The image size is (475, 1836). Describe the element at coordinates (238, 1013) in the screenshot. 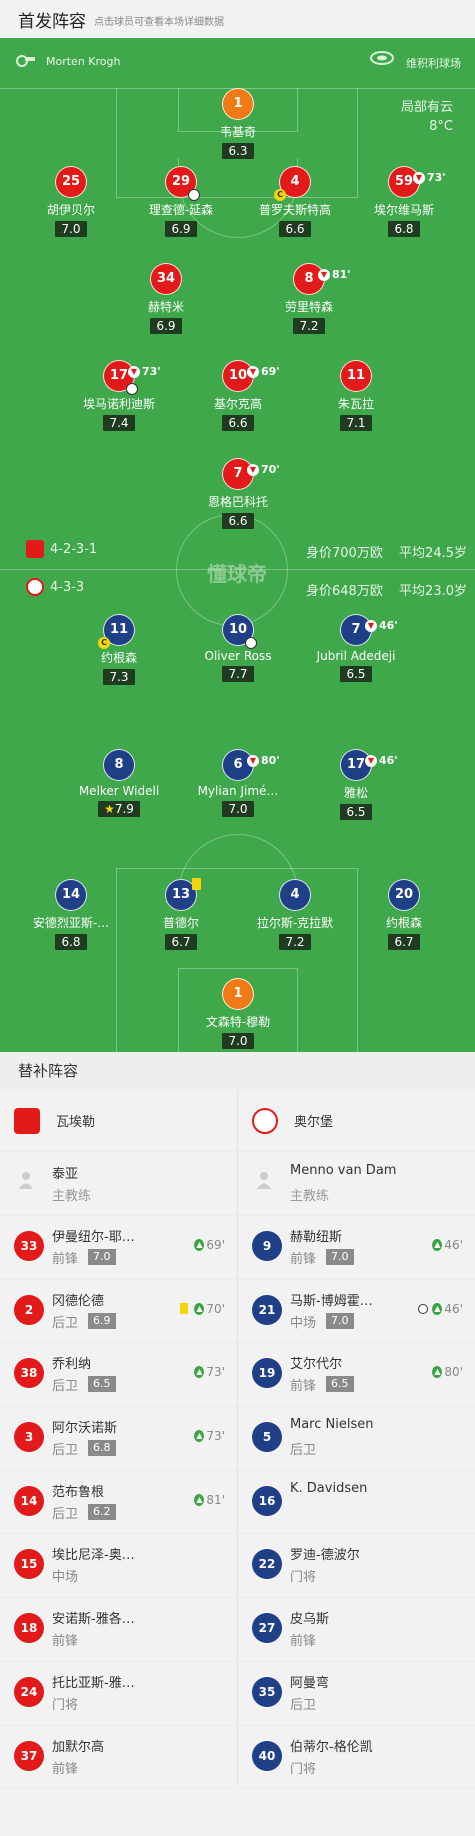

I see `player-away-gk: 1 文森特-穆勒 7.0` at that location.